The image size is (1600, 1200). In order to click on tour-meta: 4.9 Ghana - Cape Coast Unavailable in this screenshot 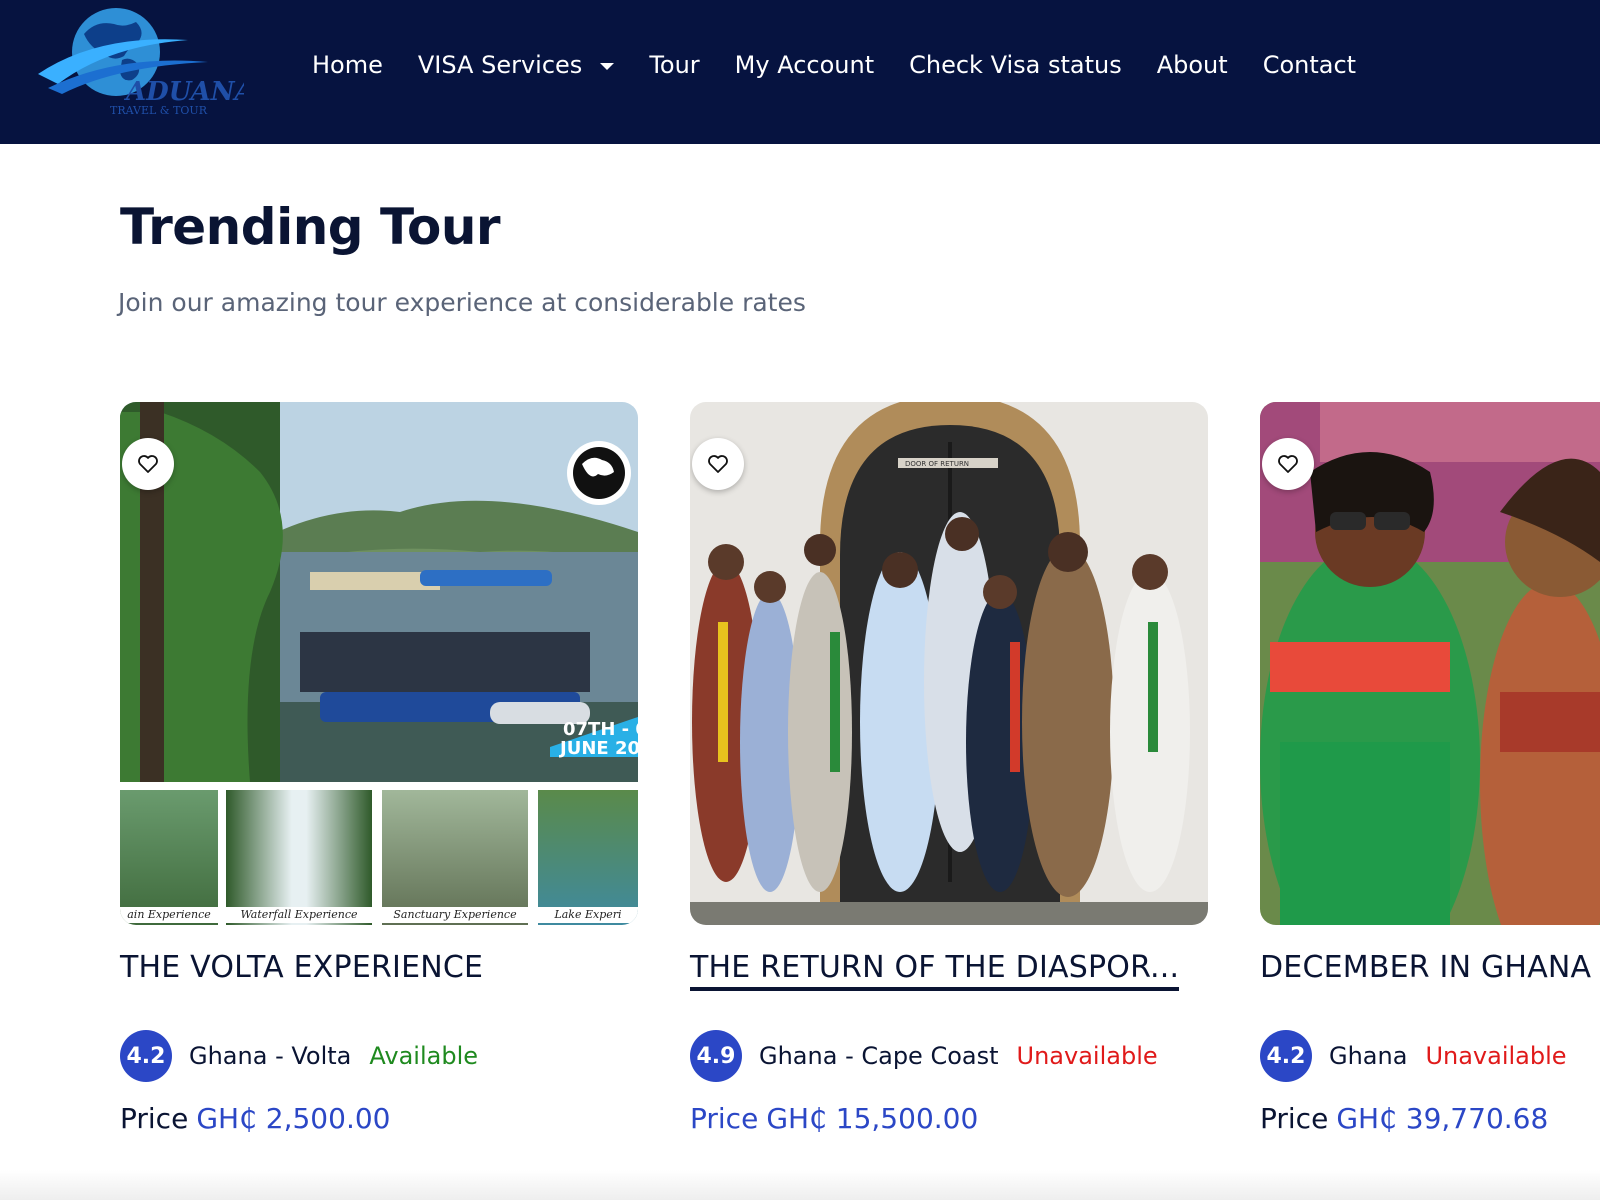, I will do `click(924, 1056)`.